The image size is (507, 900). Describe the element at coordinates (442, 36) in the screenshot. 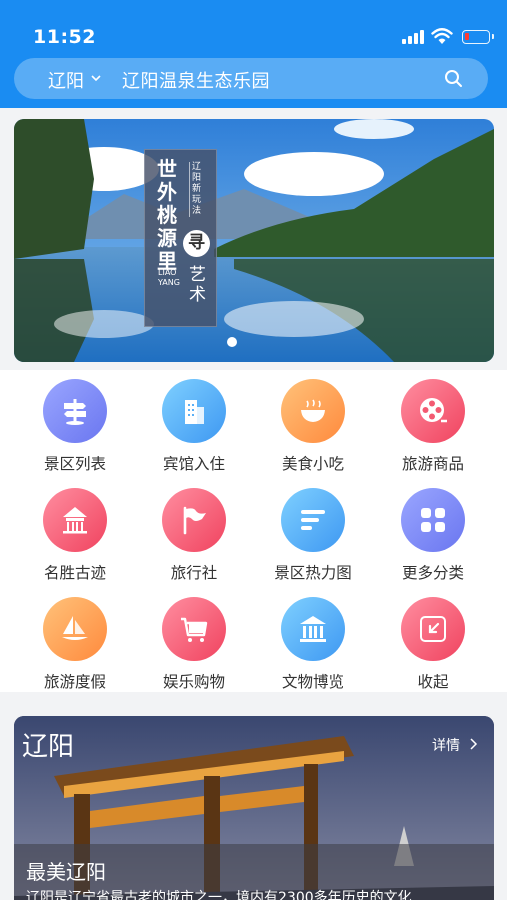

I see `wifi-icon` at that location.